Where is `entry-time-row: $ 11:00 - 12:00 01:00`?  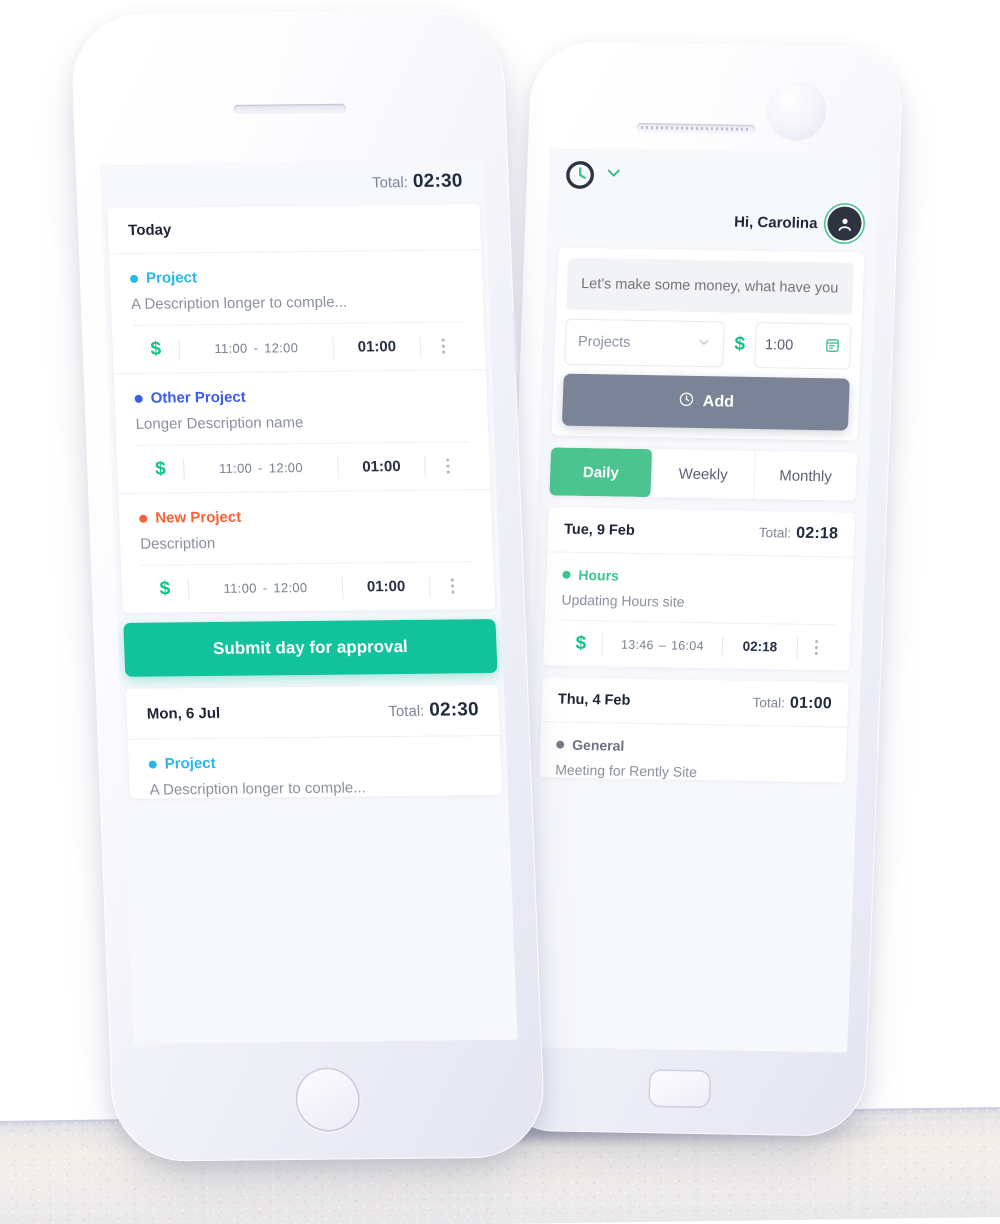
entry-time-row: $ 11:00 - 12:00 01:00 is located at coordinates (303, 467).